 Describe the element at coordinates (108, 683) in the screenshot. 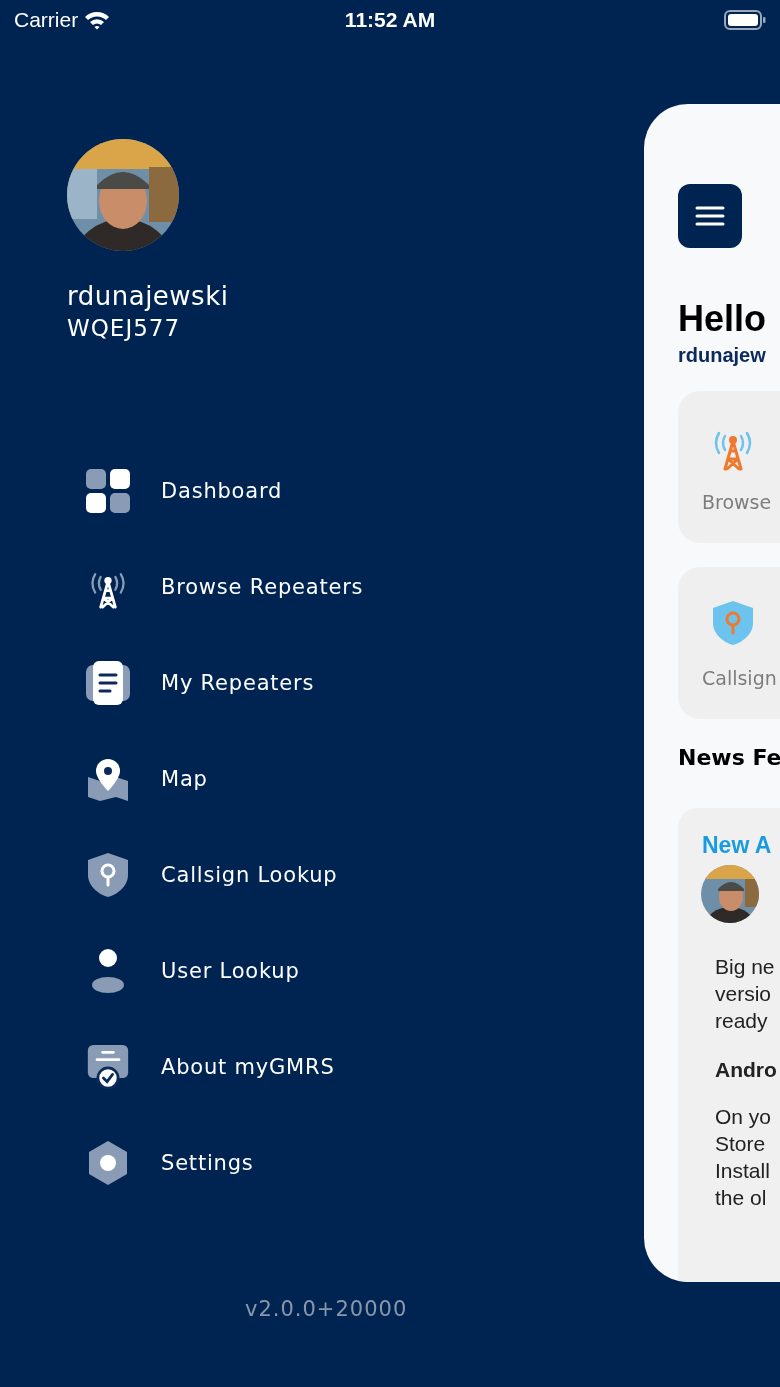

I see `document-icon` at that location.